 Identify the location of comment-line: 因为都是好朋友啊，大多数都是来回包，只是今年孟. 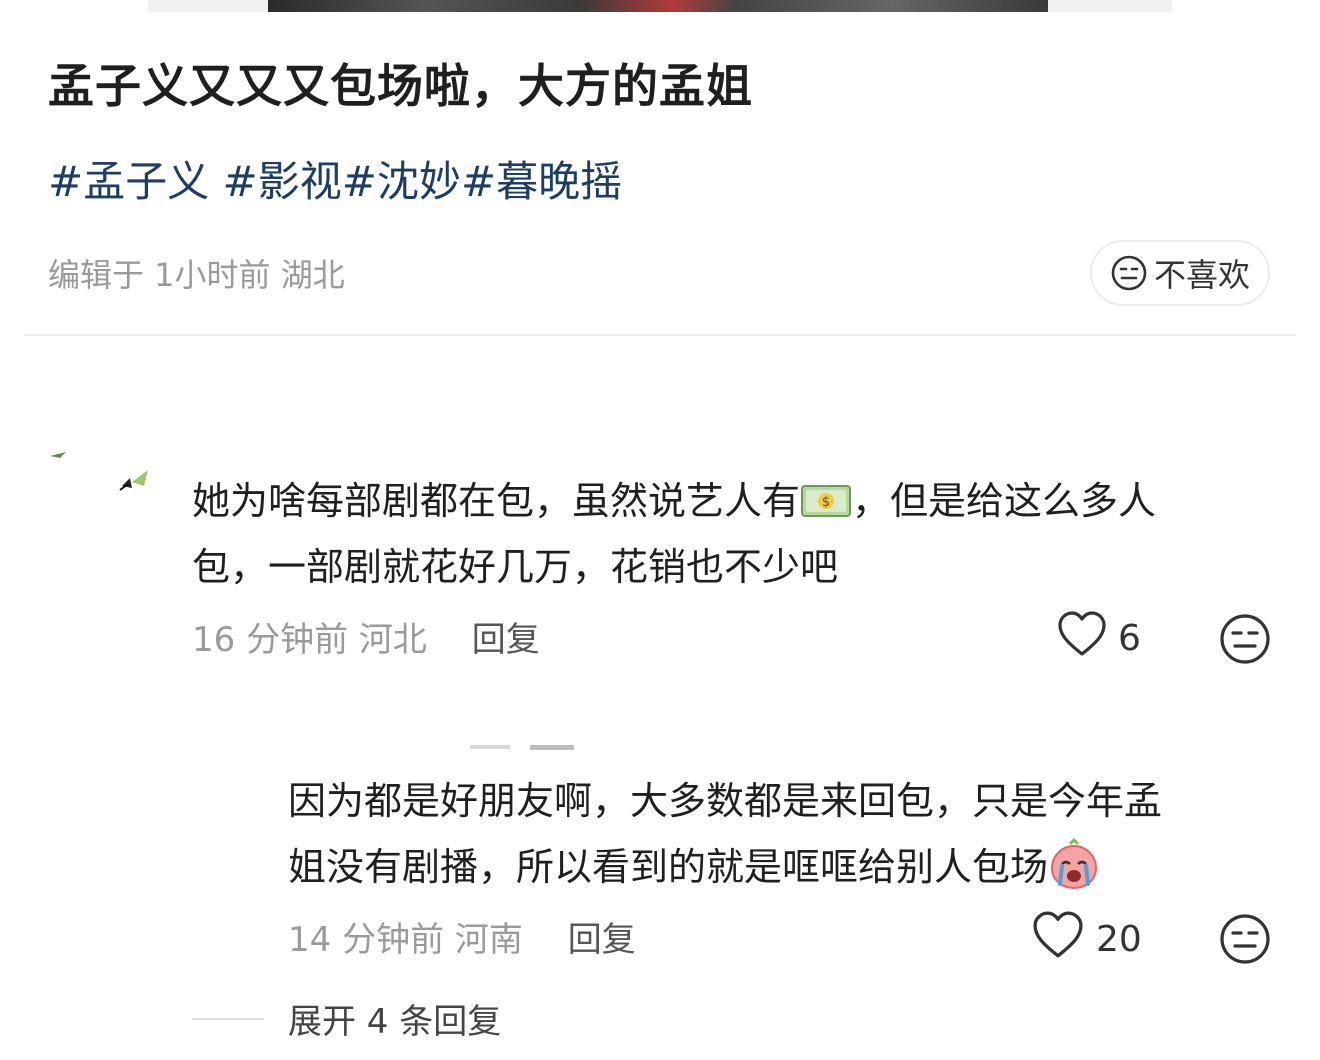
(725, 801).